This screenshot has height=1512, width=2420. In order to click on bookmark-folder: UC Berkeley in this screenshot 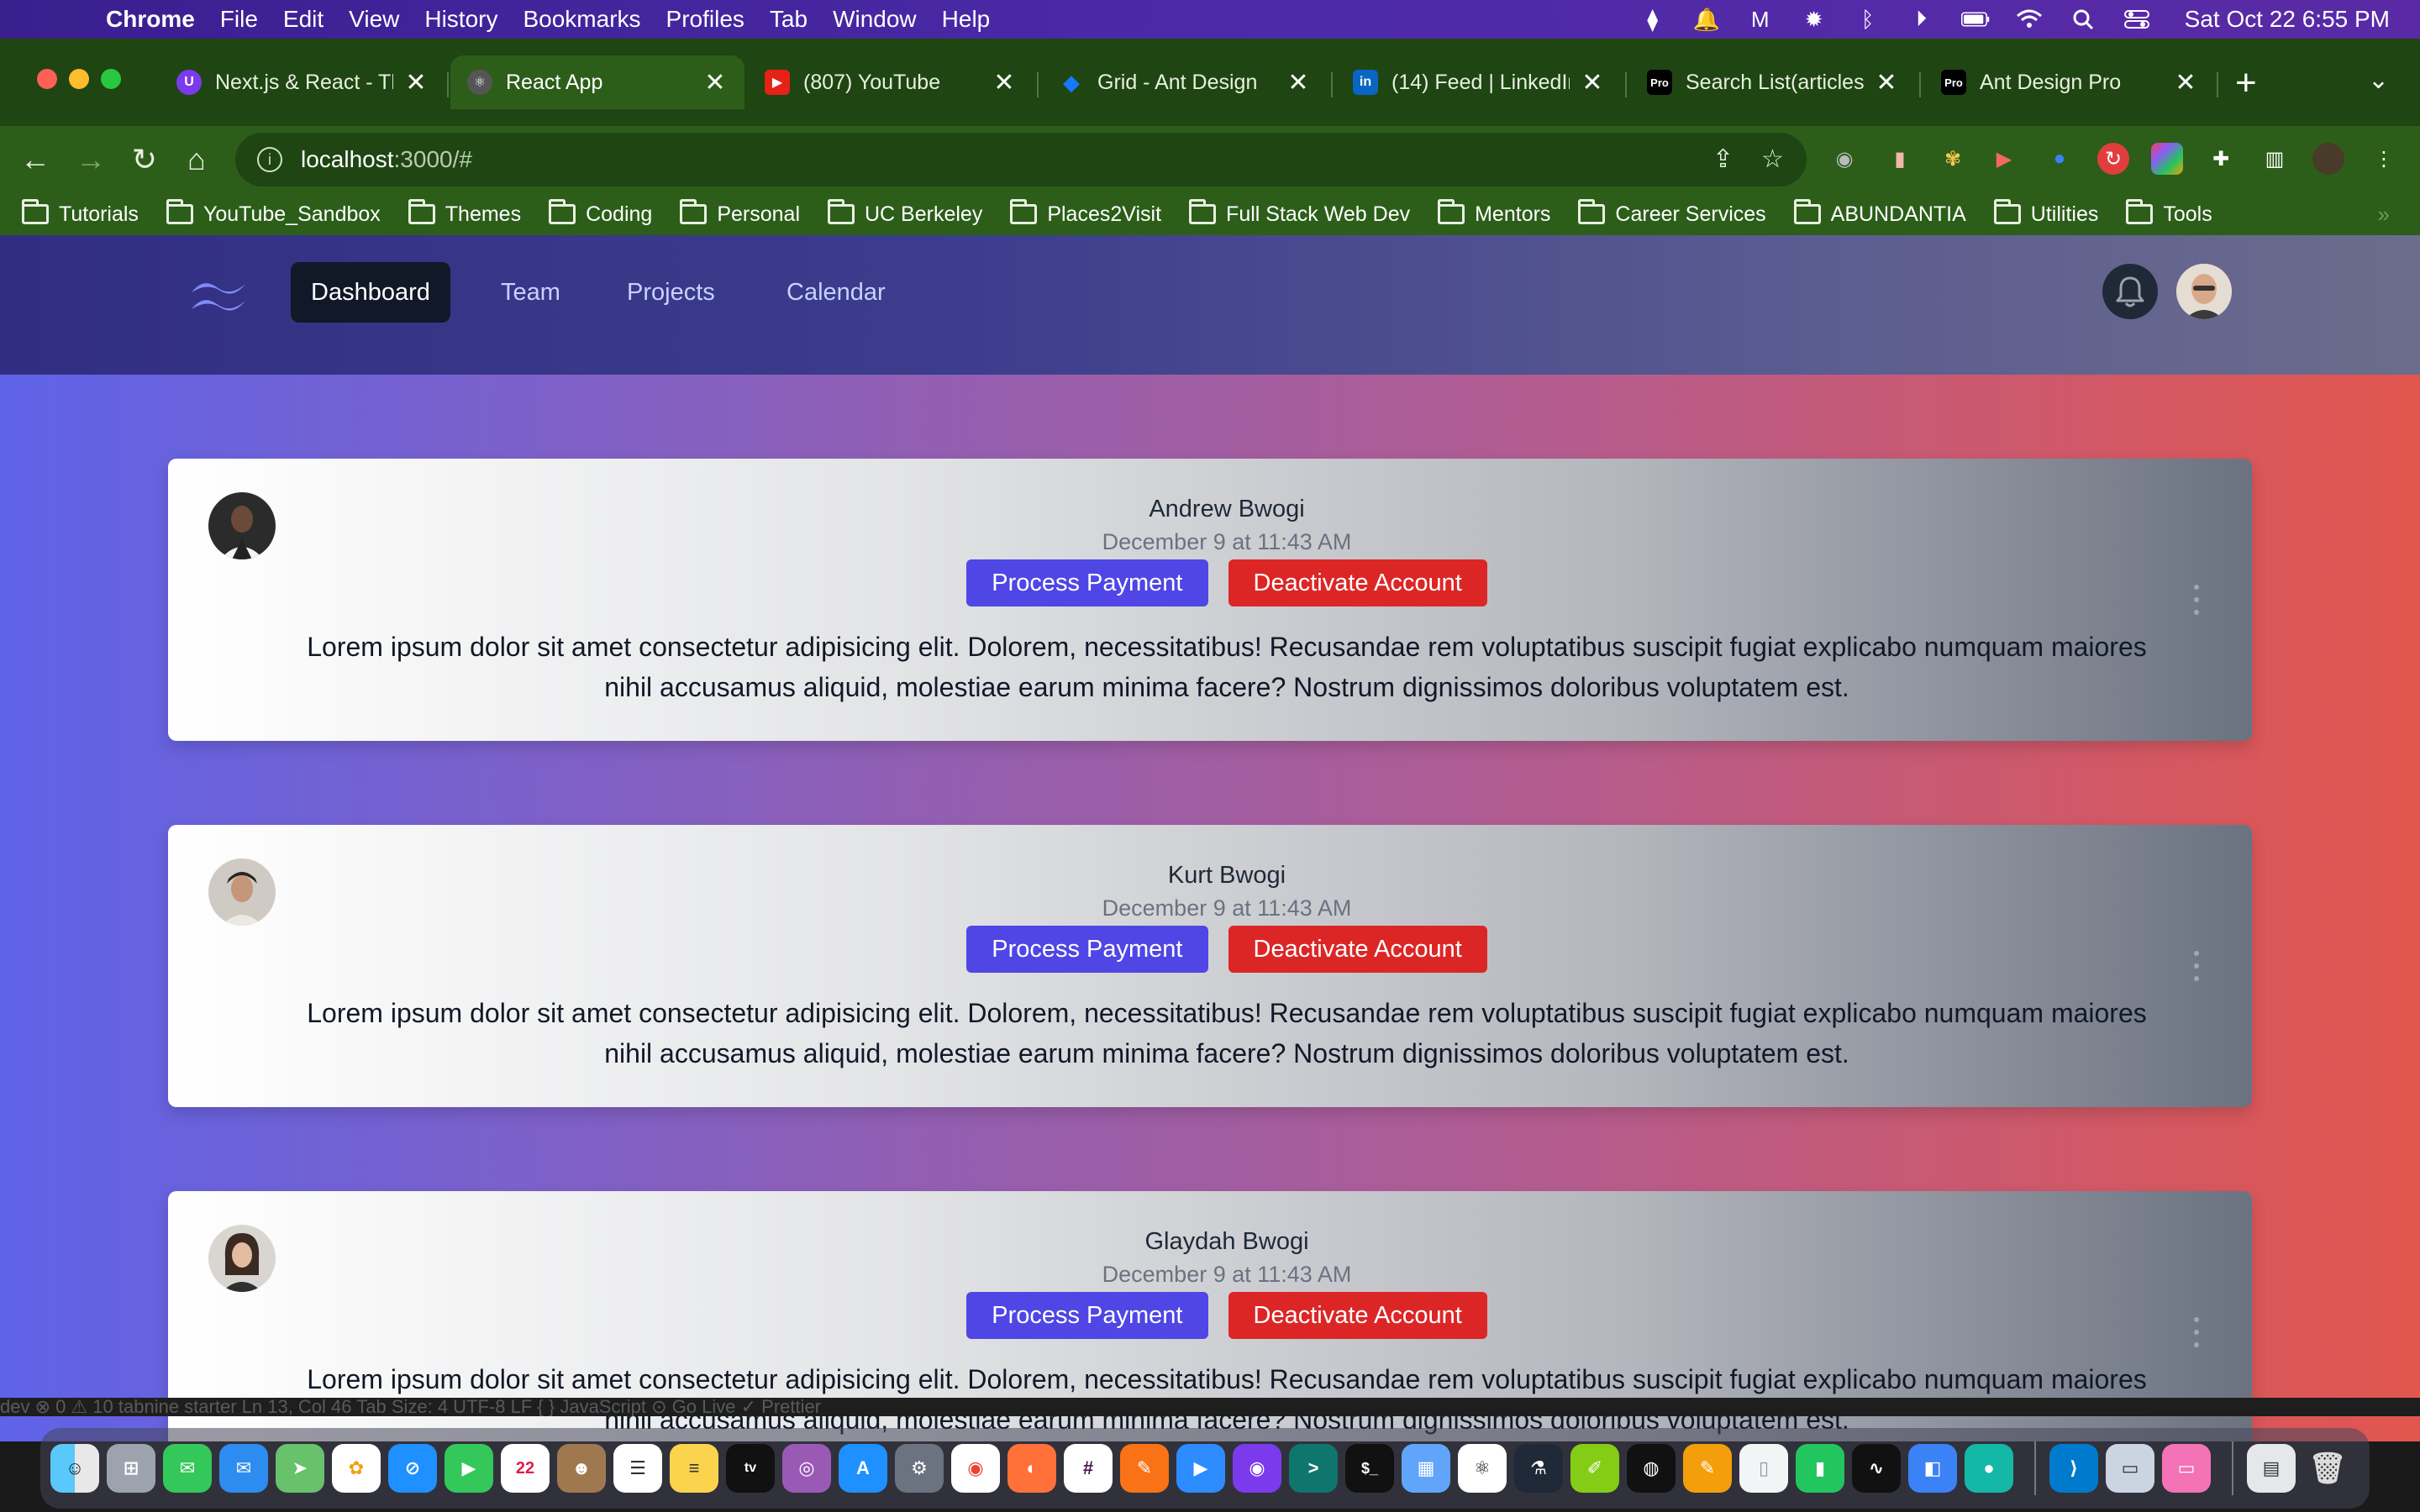, I will do `click(905, 213)`.